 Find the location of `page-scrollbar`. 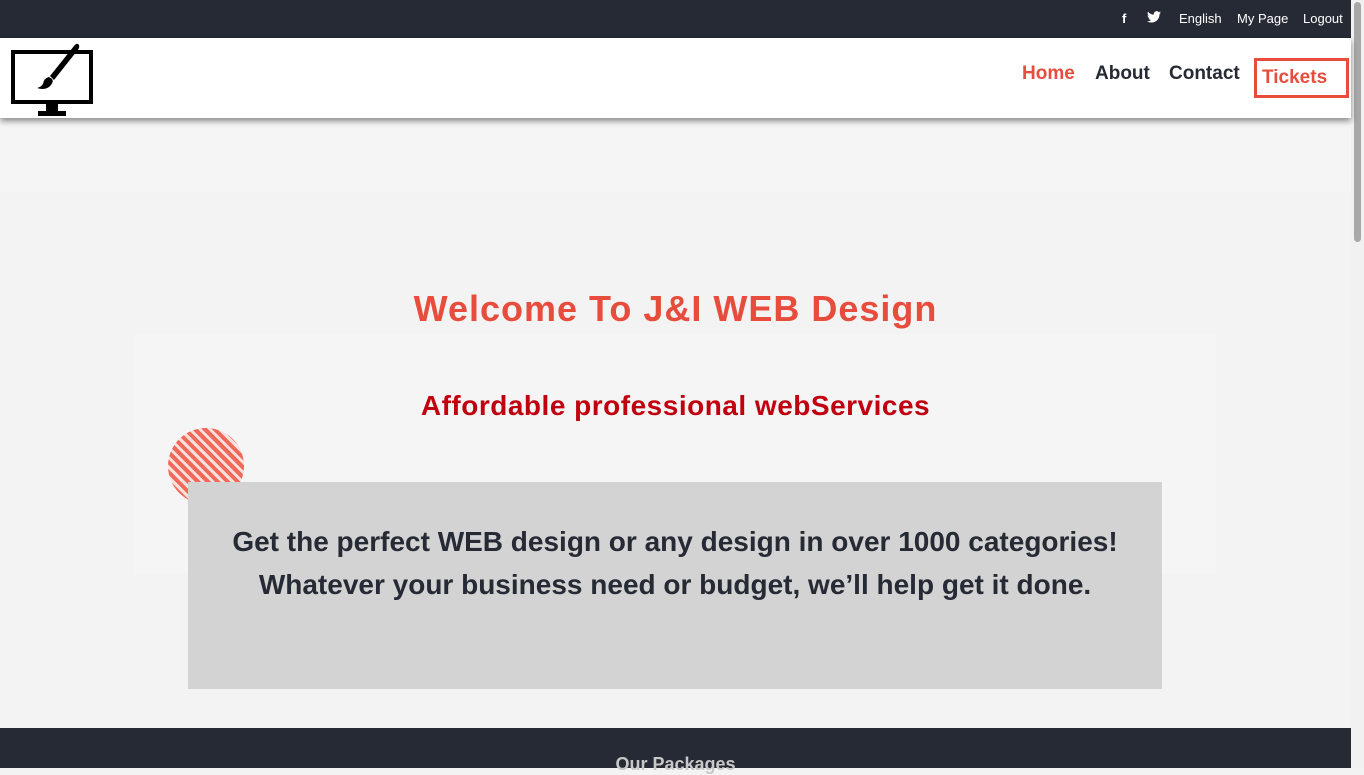

page-scrollbar is located at coordinates (1357, 384).